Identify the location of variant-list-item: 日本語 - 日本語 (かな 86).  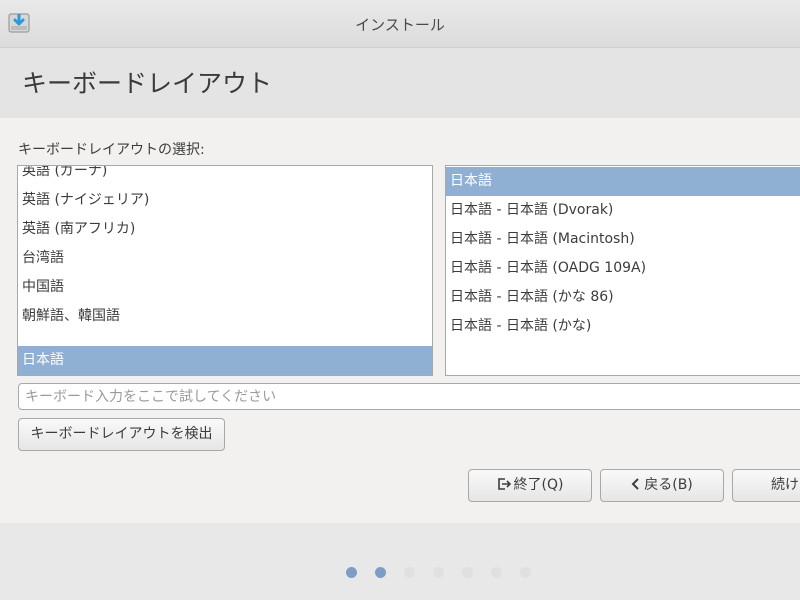
(623, 297).